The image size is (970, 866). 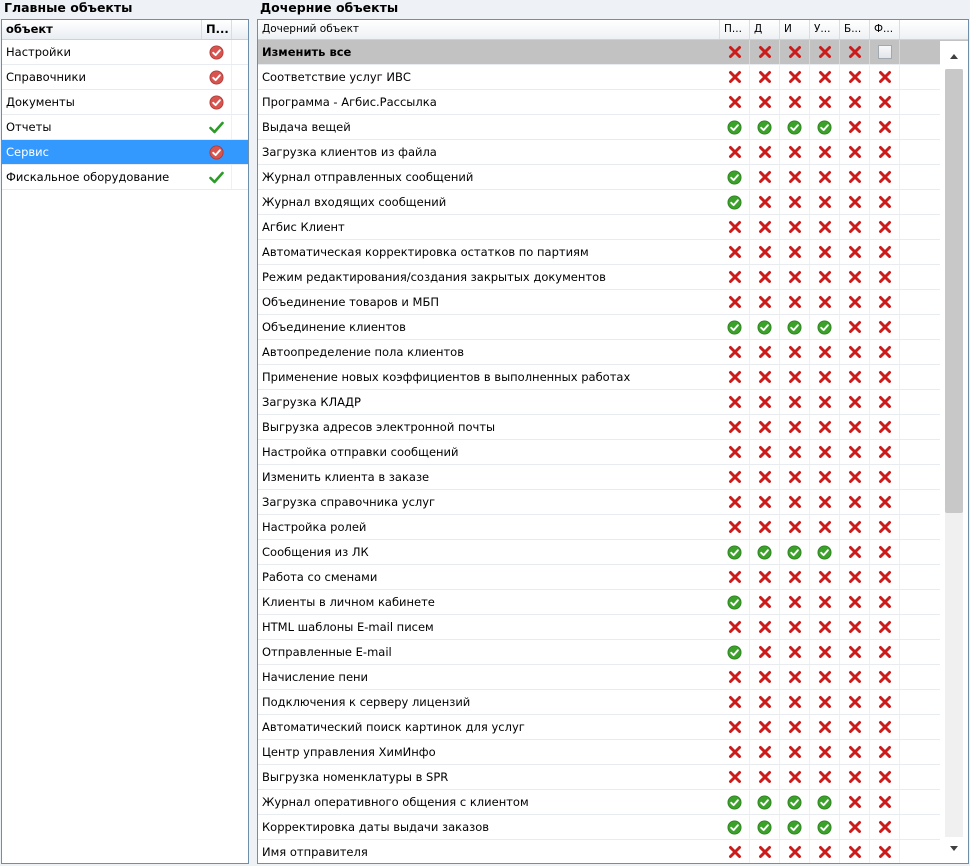 What do you see at coordinates (954, 291) in the screenshot?
I see `scroll-thumb` at bounding box center [954, 291].